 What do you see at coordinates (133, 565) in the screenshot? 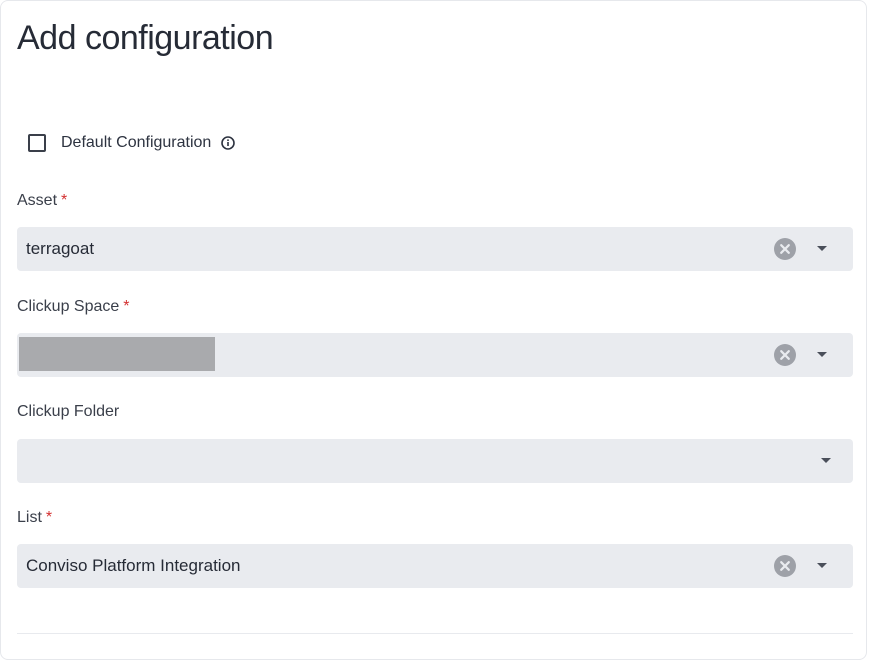
I see `list-select-value: Conviso Platform Integration` at bounding box center [133, 565].